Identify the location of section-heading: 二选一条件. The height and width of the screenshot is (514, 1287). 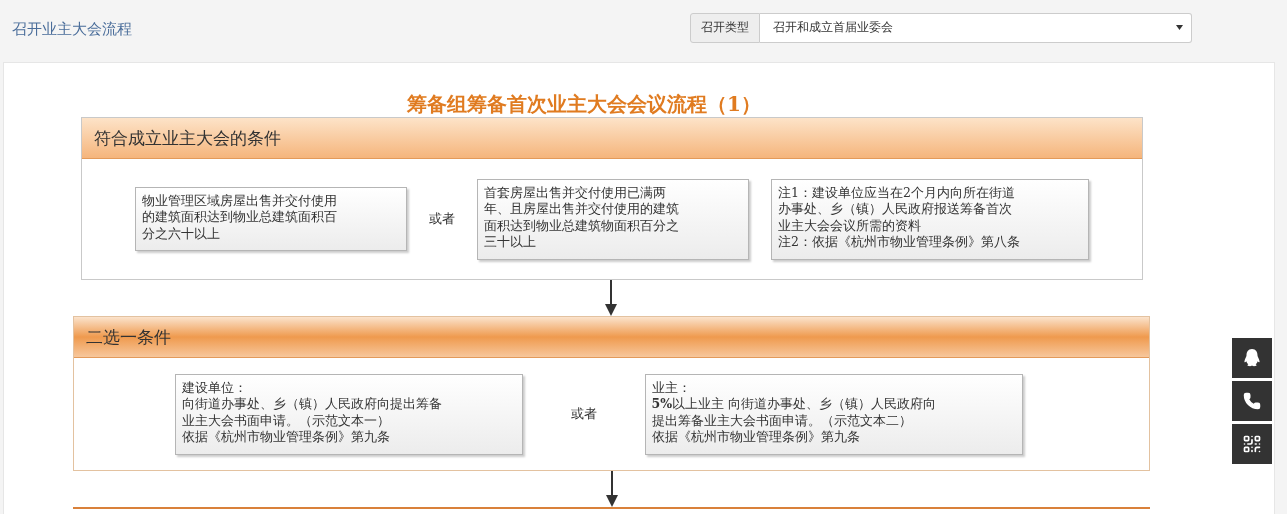
(611, 337).